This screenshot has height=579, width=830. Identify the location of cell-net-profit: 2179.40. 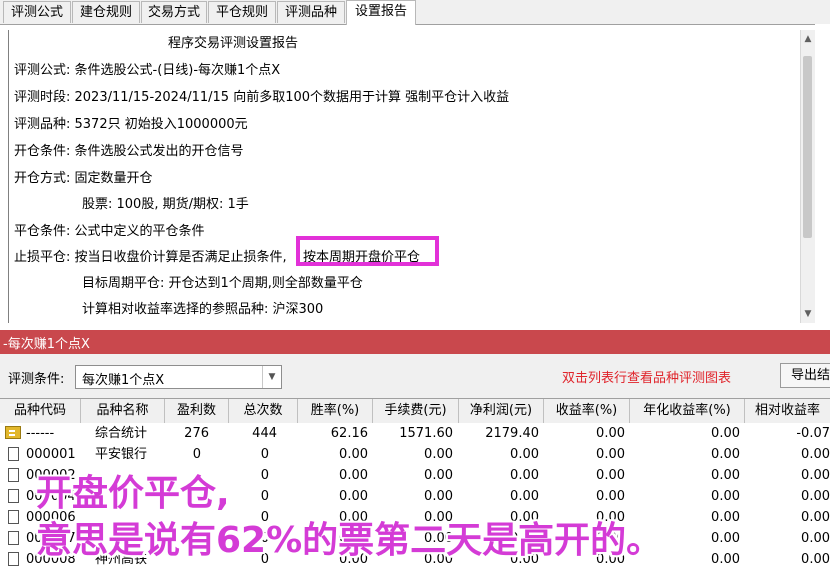
(512, 433).